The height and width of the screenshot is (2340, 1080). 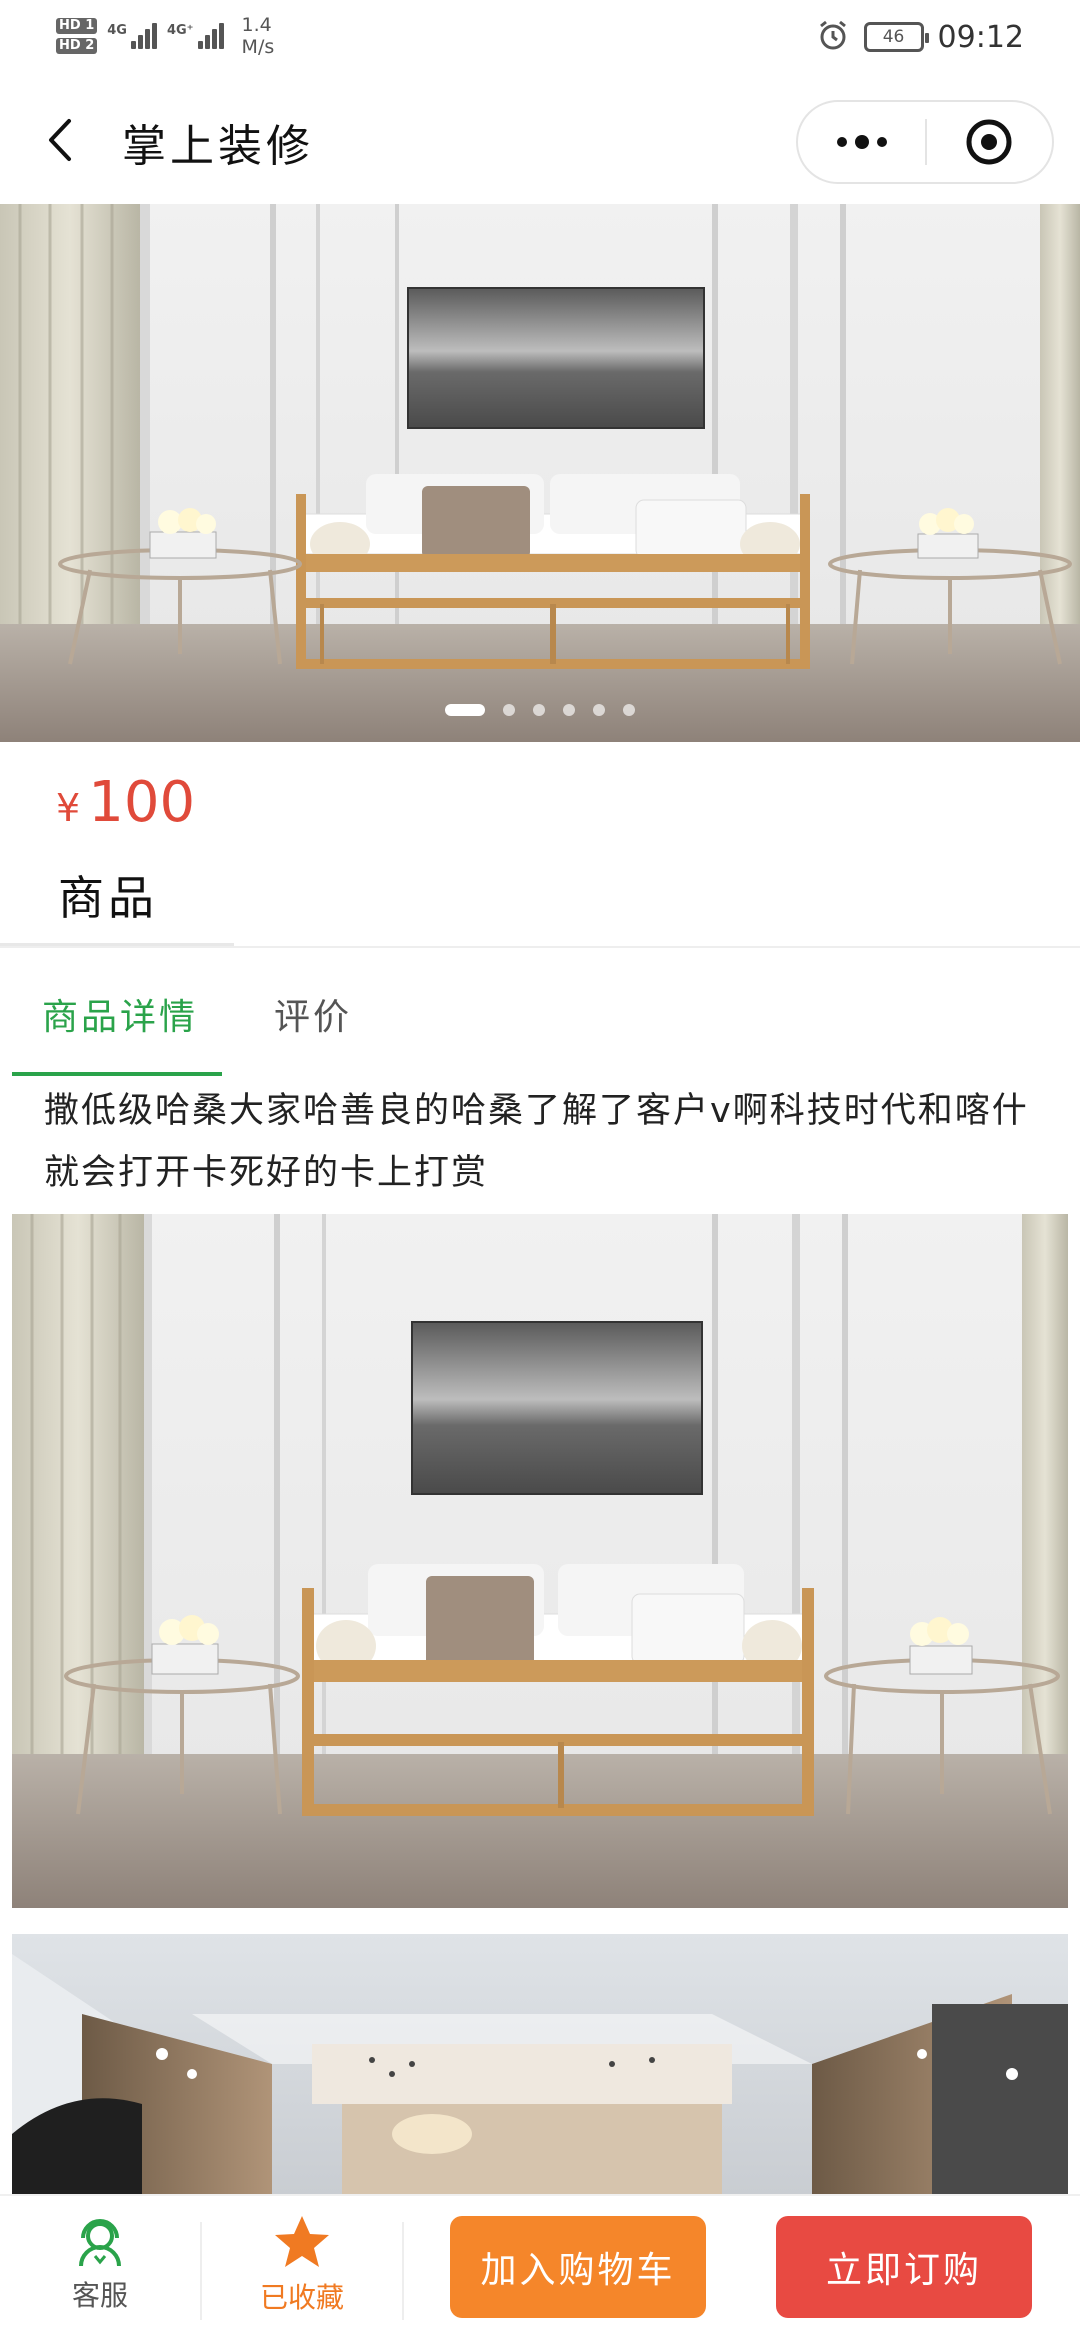 I want to click on customer-service-button: 客服, so click(x=100, y=2264).